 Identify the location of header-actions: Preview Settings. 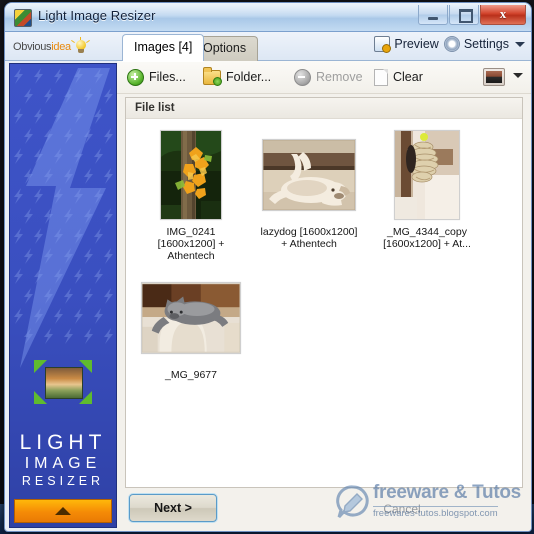
(449, 44).